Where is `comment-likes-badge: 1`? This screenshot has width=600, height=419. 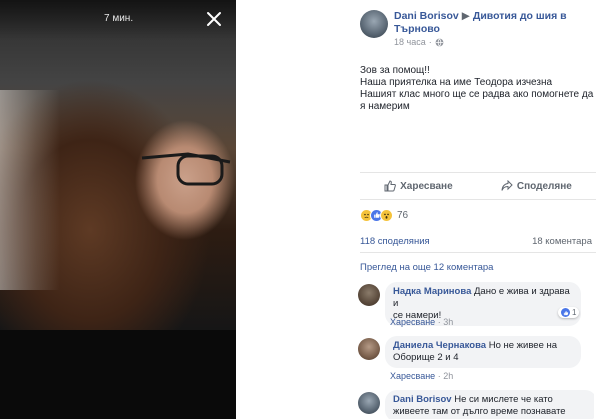
comment-likes-badge: 1 is located at coordinates (569, 312).